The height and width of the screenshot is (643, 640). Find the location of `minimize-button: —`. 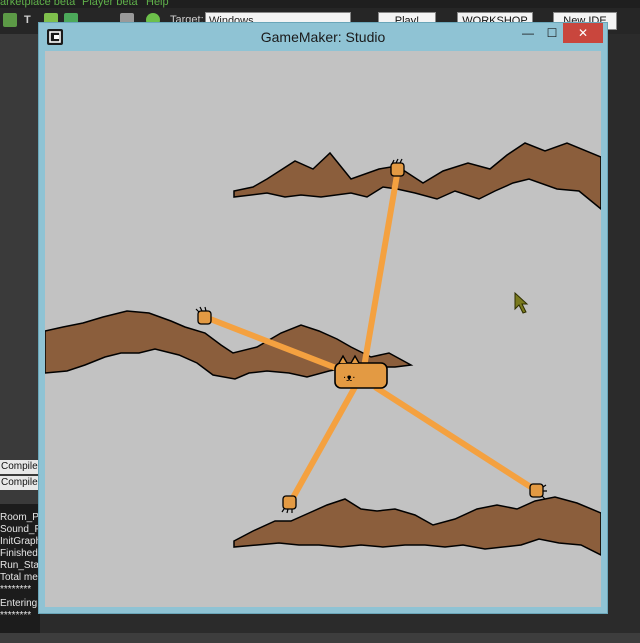

minimize-button: — is located at coordinates (528, 33).